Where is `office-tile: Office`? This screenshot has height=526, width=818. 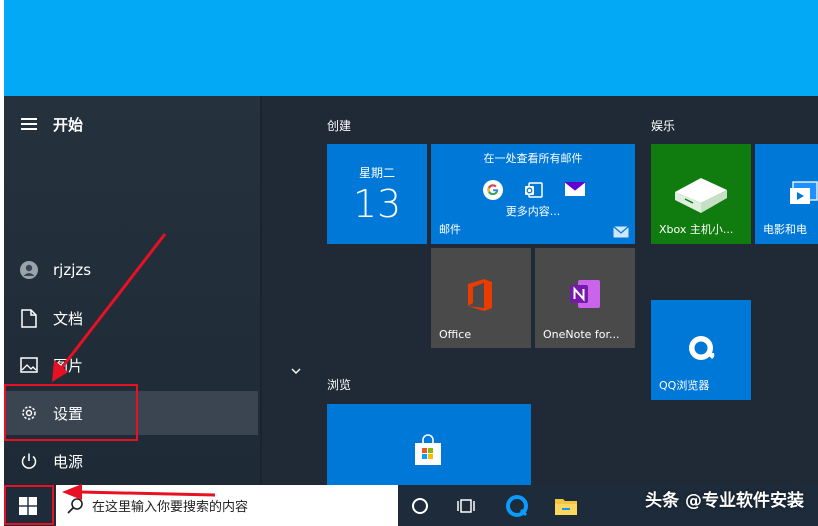 office-tile: Office is located at coordinates (481, 298).